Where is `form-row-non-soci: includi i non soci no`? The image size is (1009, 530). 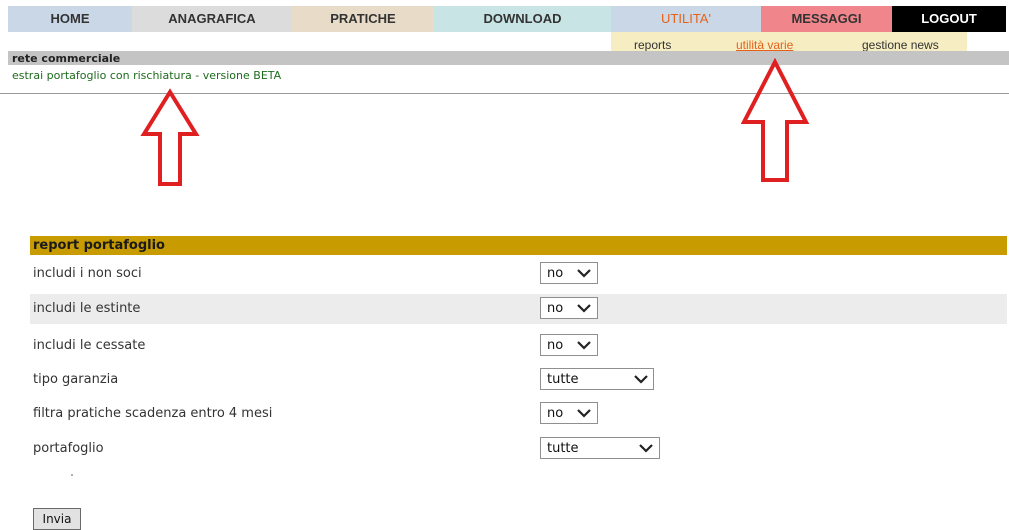
form-row-non-soci: includi i non soci no is located at coordinates (518, 274).